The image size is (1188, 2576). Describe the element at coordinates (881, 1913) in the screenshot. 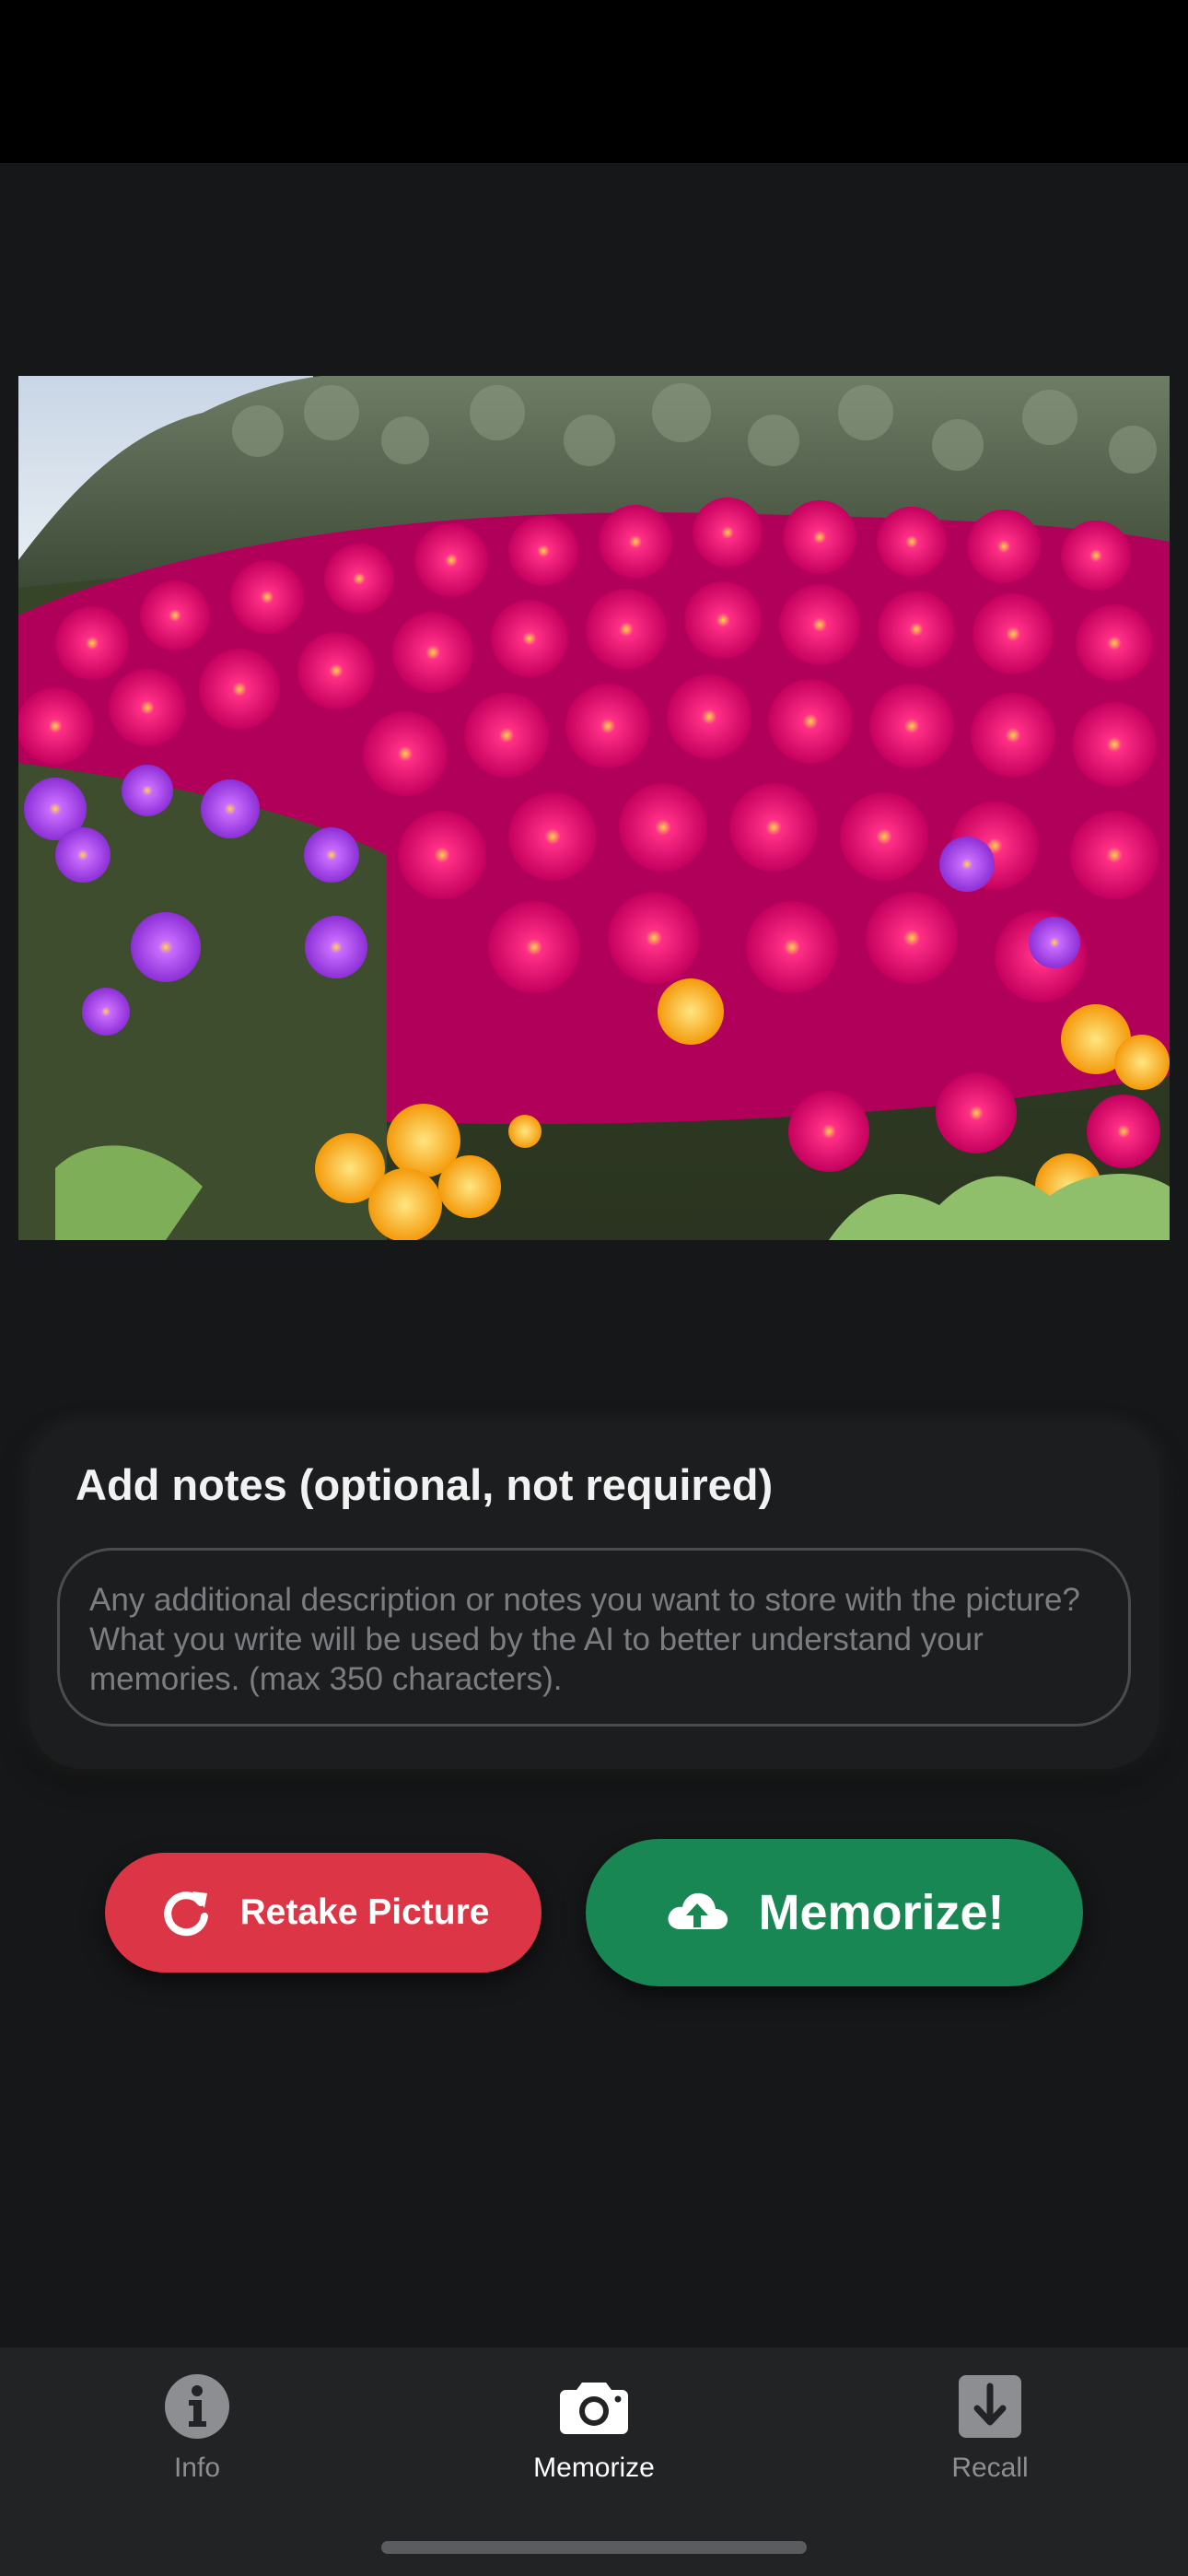

I see `memorize-label: Memorize!` at that location.